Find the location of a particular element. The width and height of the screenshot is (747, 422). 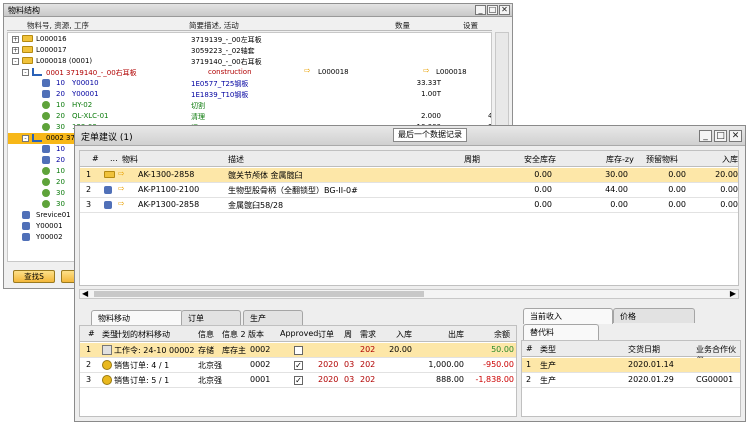

bom-window-title: 物料结构 is located at coordinates (24, 10).